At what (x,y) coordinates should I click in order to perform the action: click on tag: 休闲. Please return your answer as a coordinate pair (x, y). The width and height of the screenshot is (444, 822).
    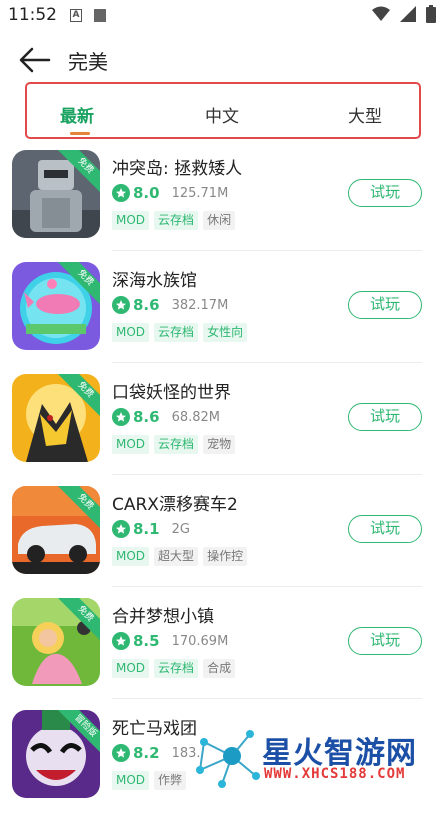
    Looking at the image, I should click on (219, 220).